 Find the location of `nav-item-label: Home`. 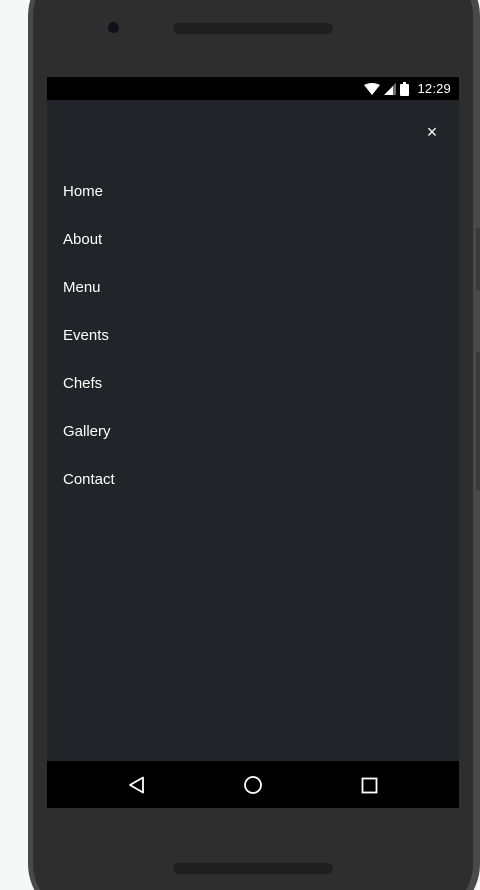

nav-item-label: Home is located at coordinates (83, 191).